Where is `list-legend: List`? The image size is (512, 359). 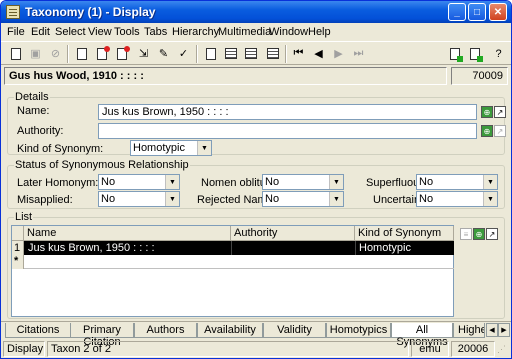 list-legend: List is located at coordinates (24, 217).